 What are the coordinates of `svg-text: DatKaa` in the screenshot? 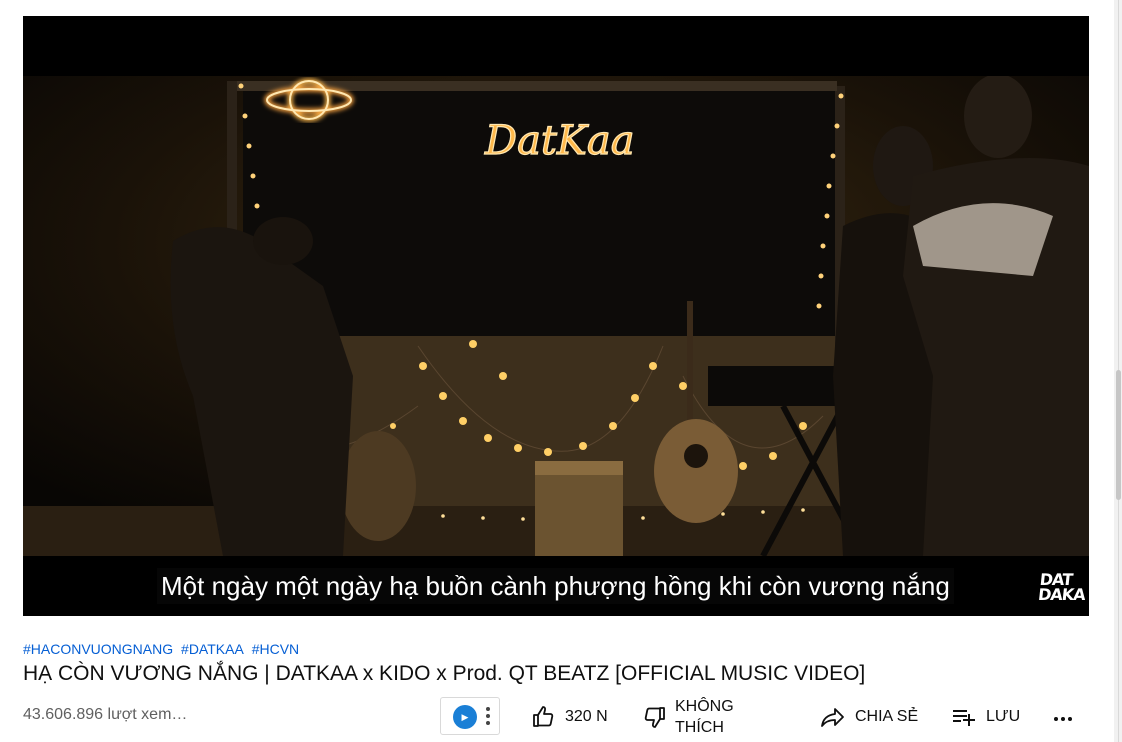 It's located at (559, 141).